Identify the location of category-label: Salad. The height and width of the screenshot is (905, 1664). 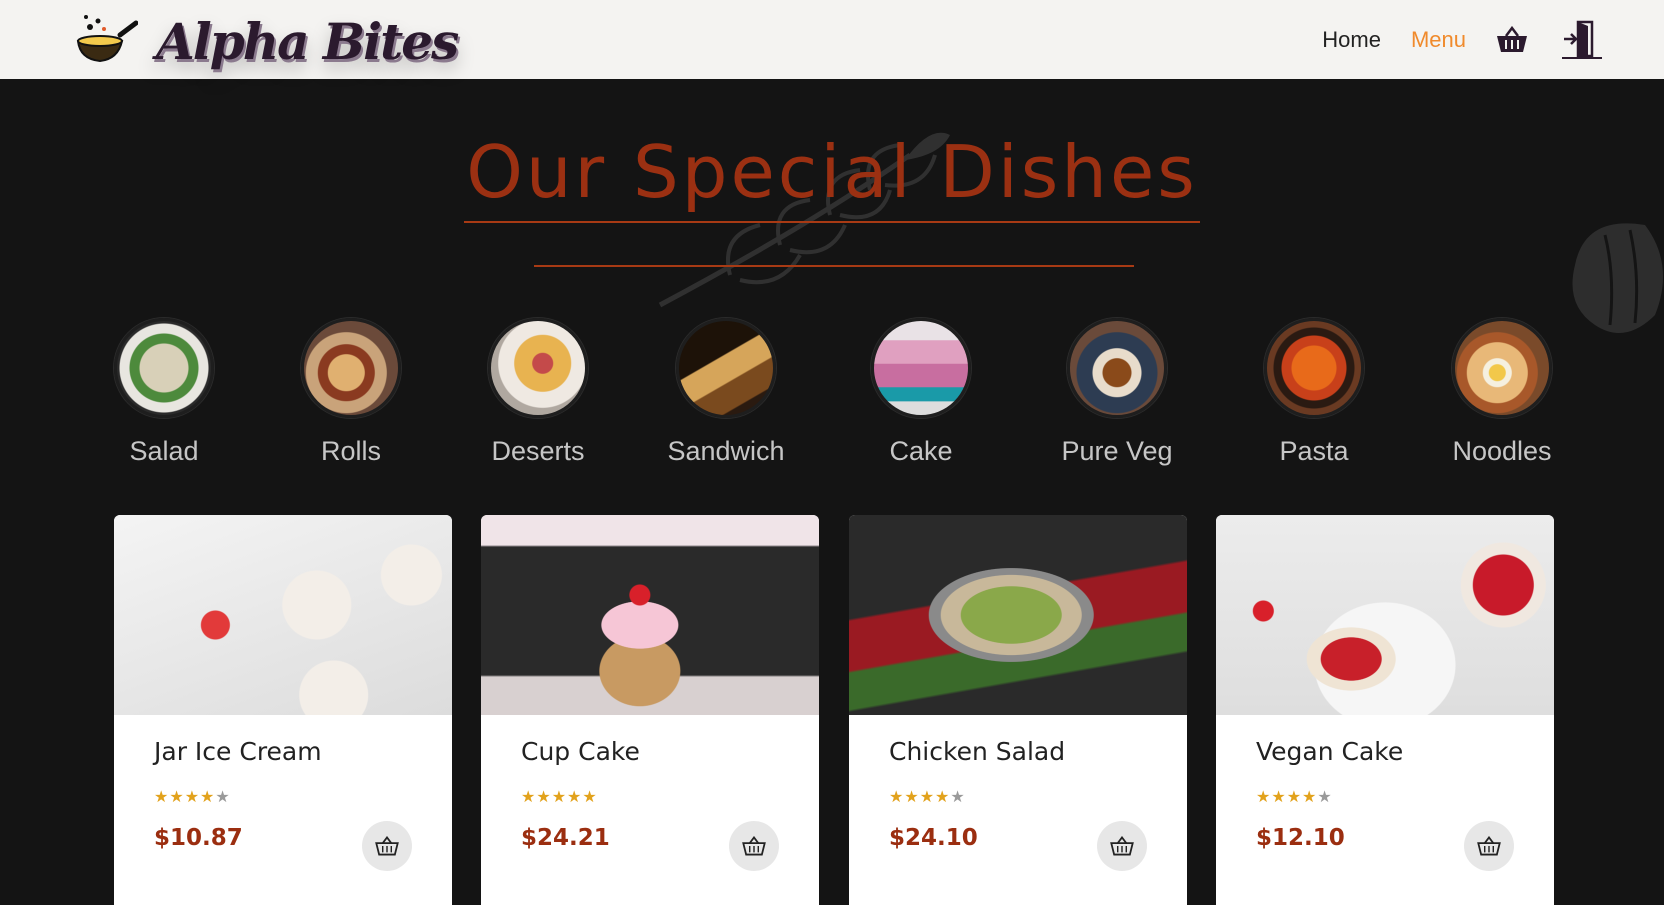
(164, 451).